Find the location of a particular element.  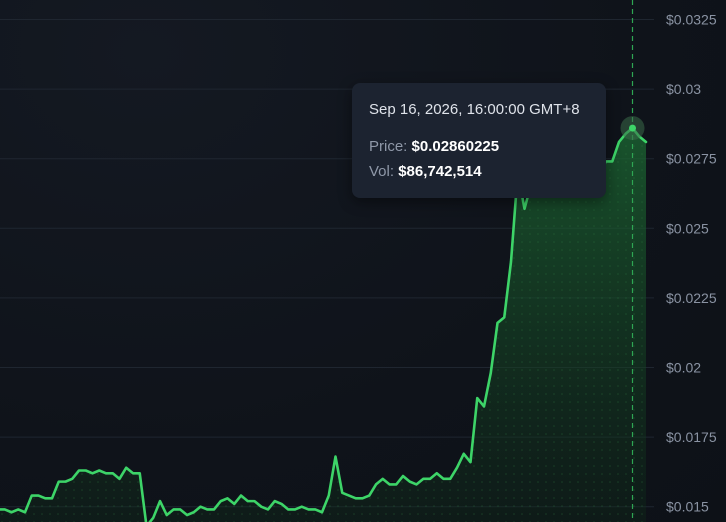

tooltip-price-label: Price: is located at coordinates (388, 146).